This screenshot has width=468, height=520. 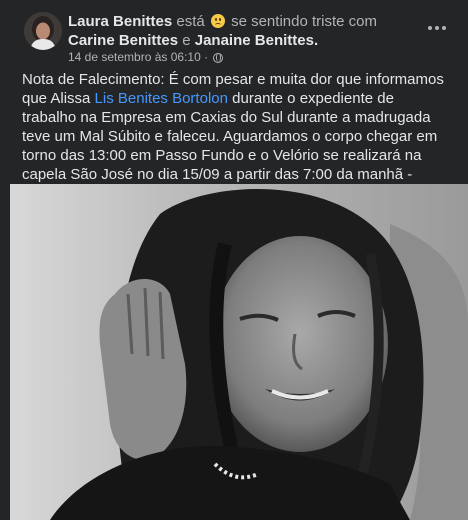 I want to click on sad-emoji-icon, so click(x=217, y=21).